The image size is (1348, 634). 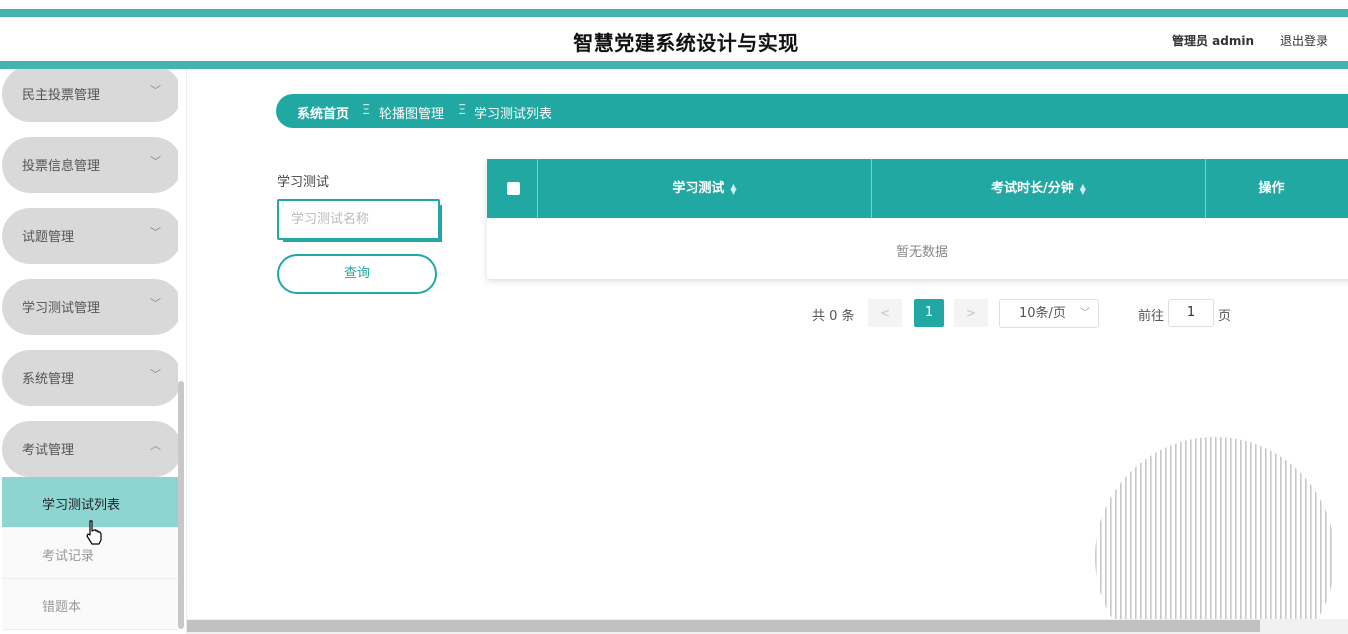 I want to click on column-header-label: 学习测试, so click(x=698, y=188).